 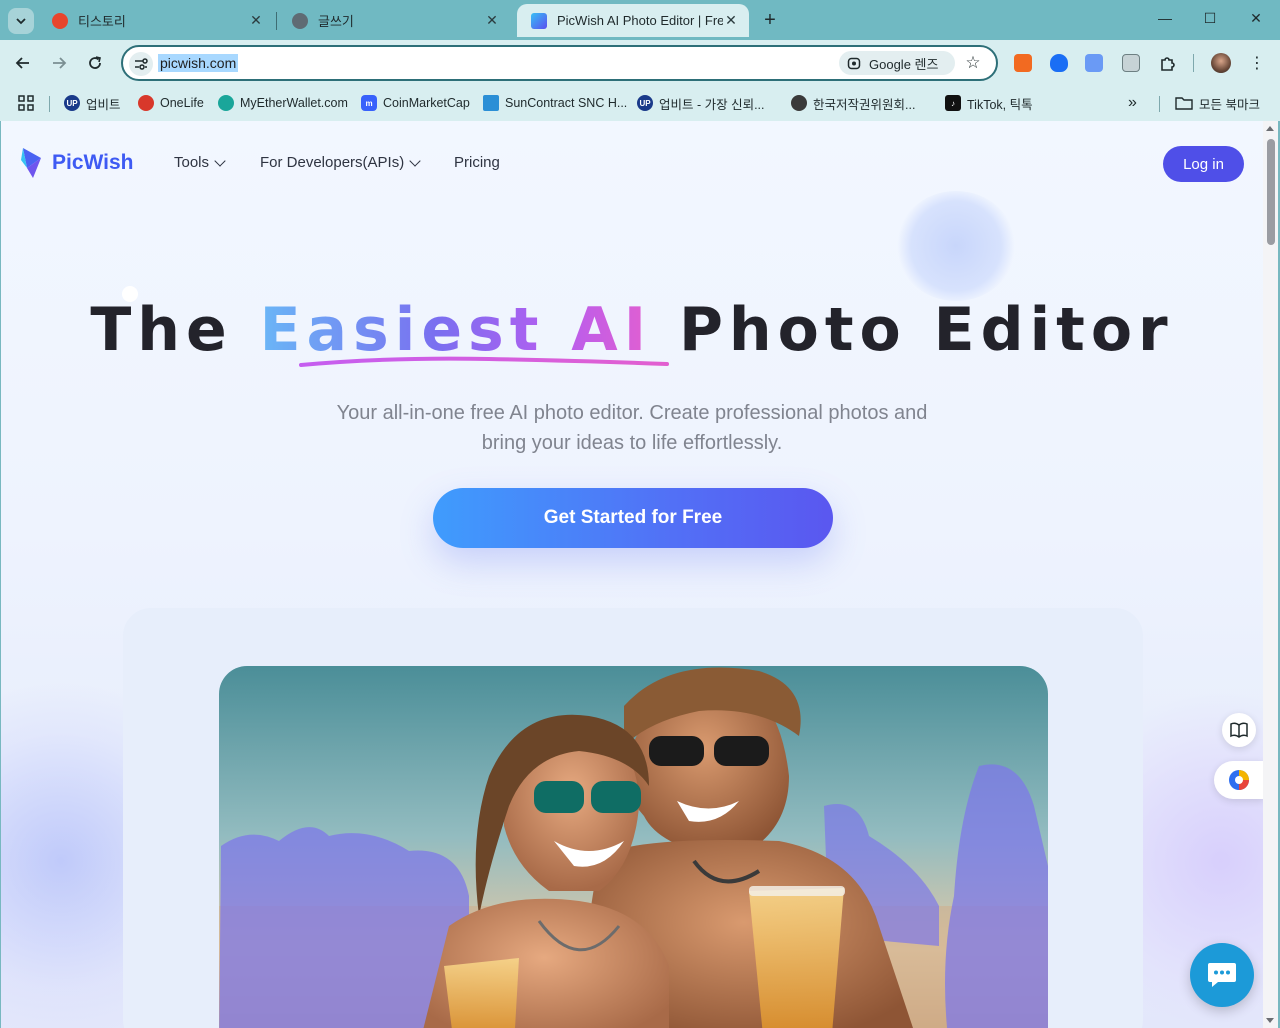 I want to click on more-menu-icon: ⋮, so click(x=1257, y=63).